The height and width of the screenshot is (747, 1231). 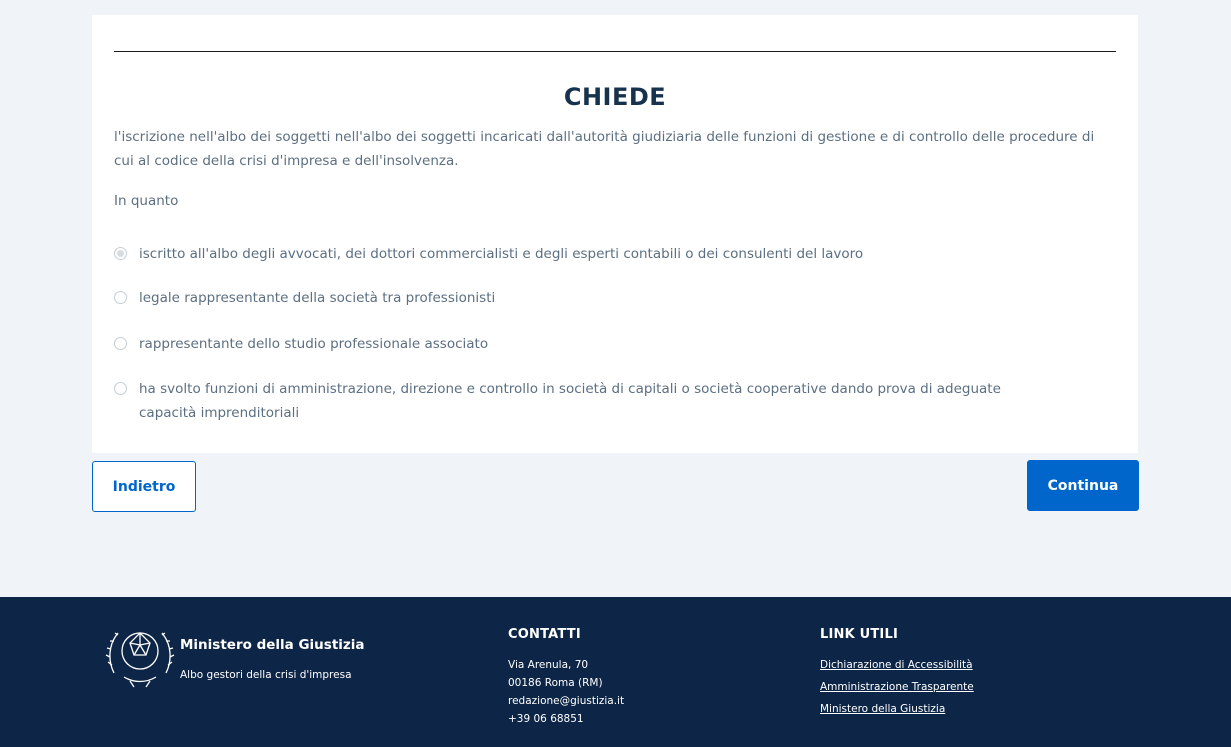 What do you see at coordinates (615, 97) in the screenshot?
I see `section-title: CHIEDE` at bounding box center [615, 97].